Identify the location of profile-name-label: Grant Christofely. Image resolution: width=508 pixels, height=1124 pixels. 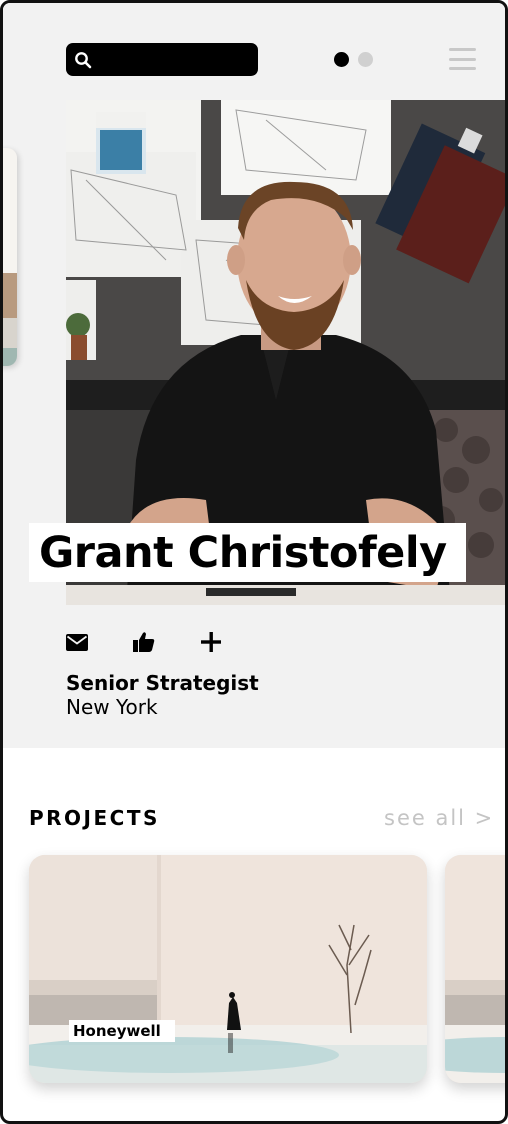
(247, 552).